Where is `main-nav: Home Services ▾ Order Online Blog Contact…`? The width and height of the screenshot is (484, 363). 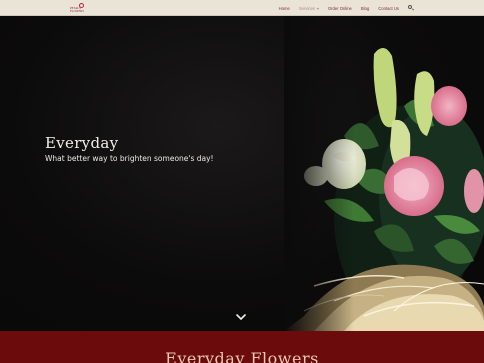 main-nav: Home Services ▾ Order Online Blog Contact… is located at coordinates (347, 8).